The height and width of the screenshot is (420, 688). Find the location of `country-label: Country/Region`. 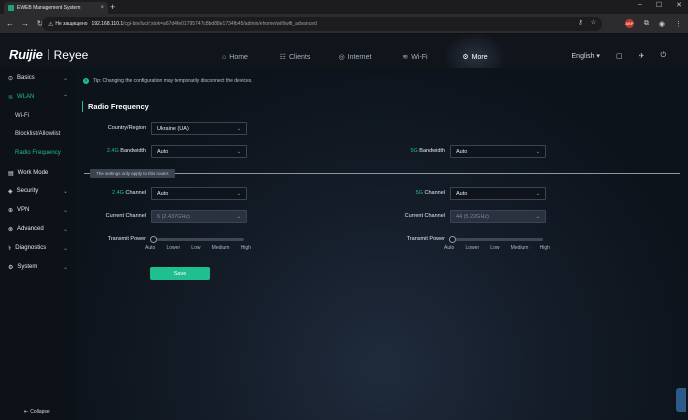

country-label: Country/Region is located at coordinates (126, 128).